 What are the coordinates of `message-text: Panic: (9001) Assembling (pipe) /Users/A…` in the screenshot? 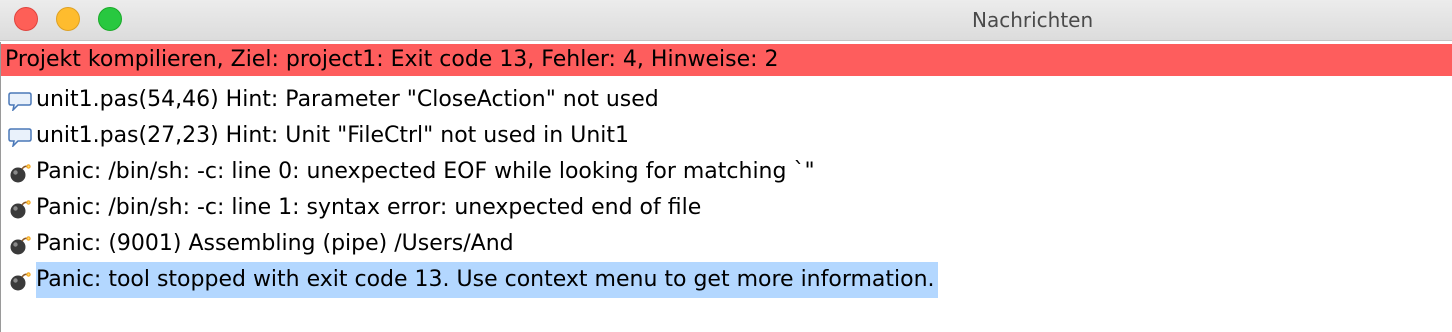 It's located at (275, 243).